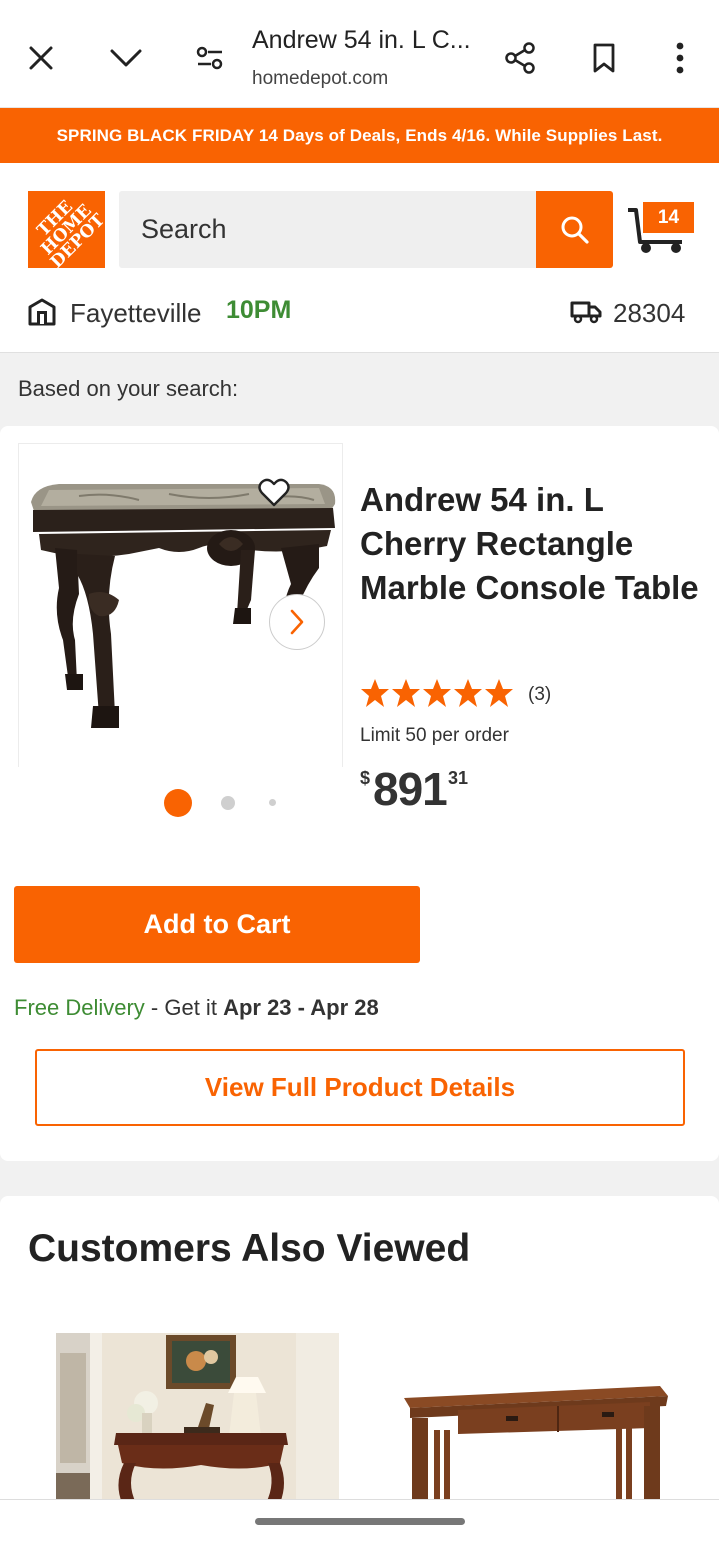 The height and width of the screenshot is (1541, 719). I want to click on favorite-heart-icon, so click(274, 495).